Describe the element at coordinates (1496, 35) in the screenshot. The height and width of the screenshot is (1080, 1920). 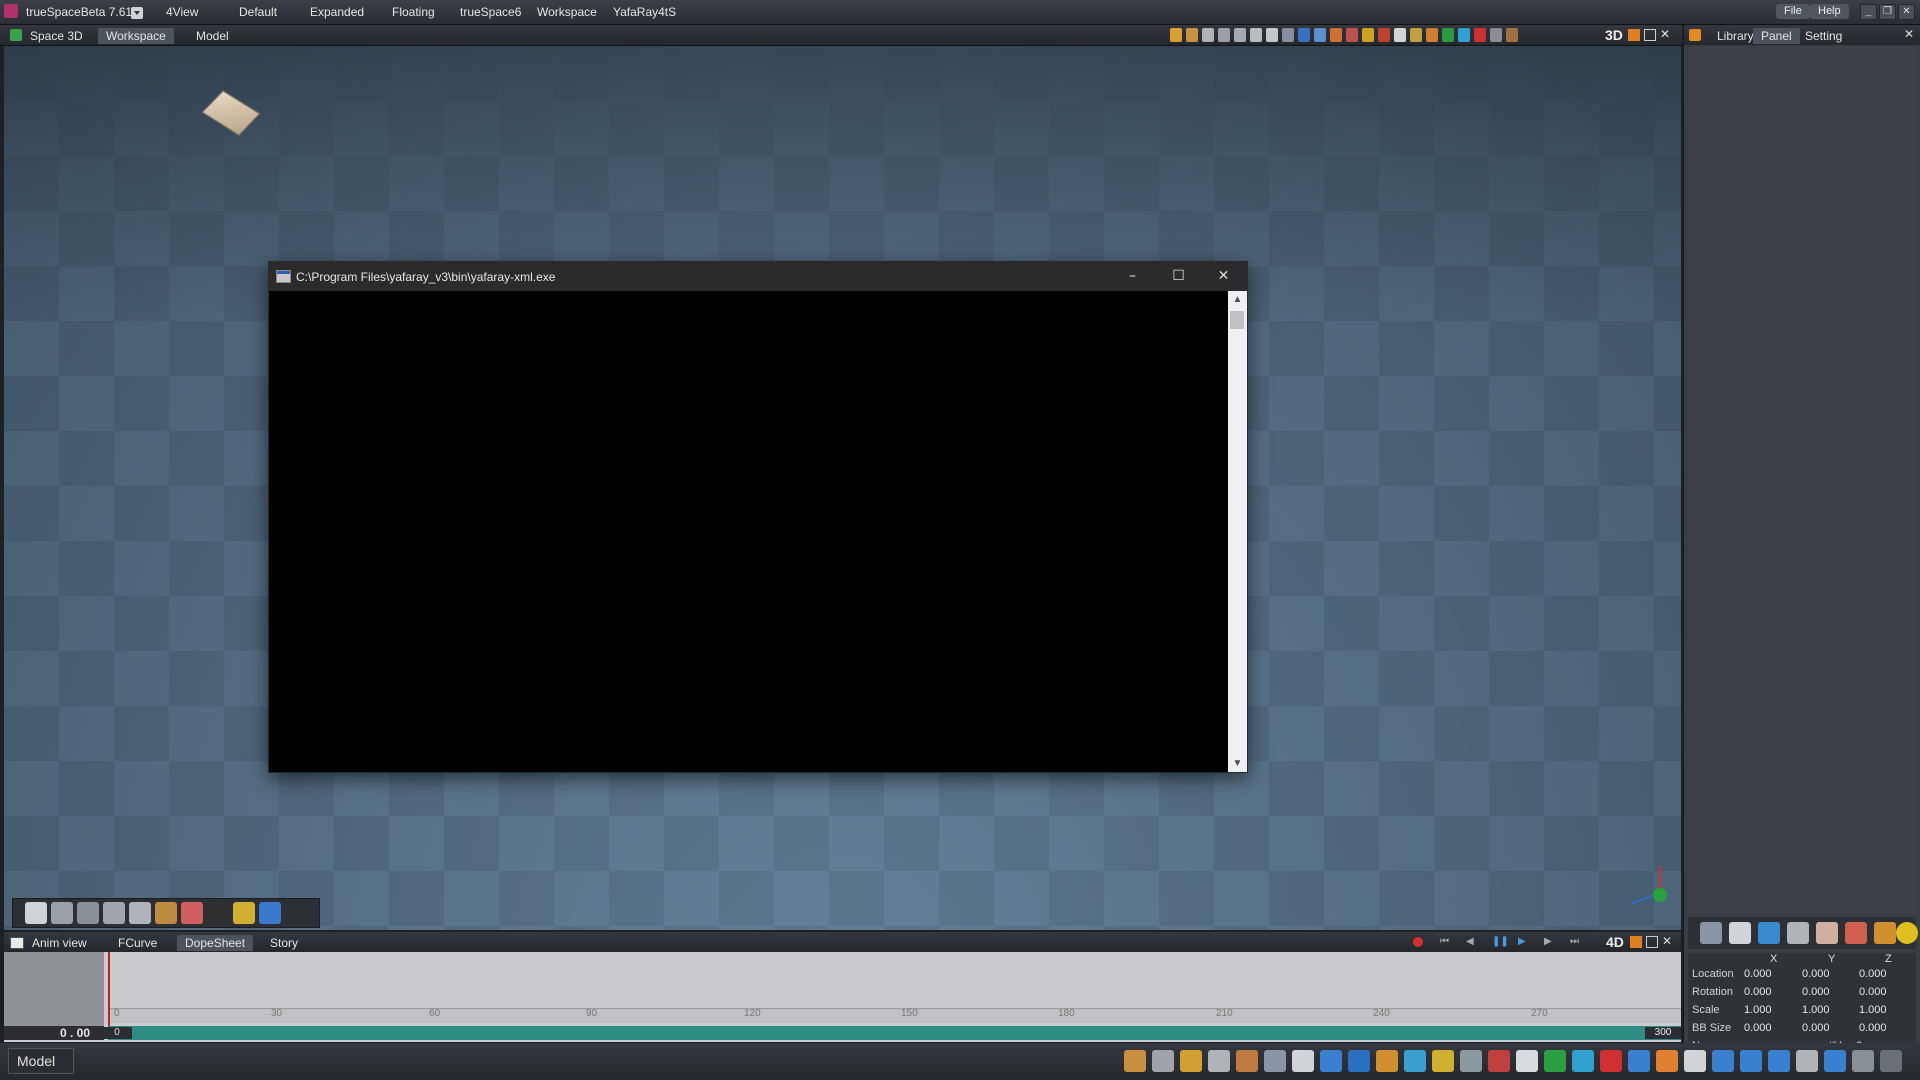
I see `frame-tool-icon` at that location.